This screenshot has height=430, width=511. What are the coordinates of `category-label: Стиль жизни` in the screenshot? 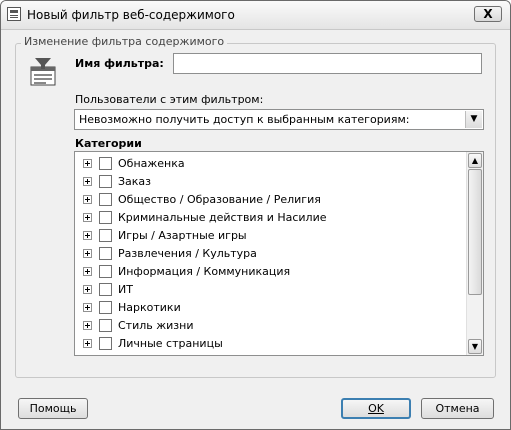 It's located at (156, 325).